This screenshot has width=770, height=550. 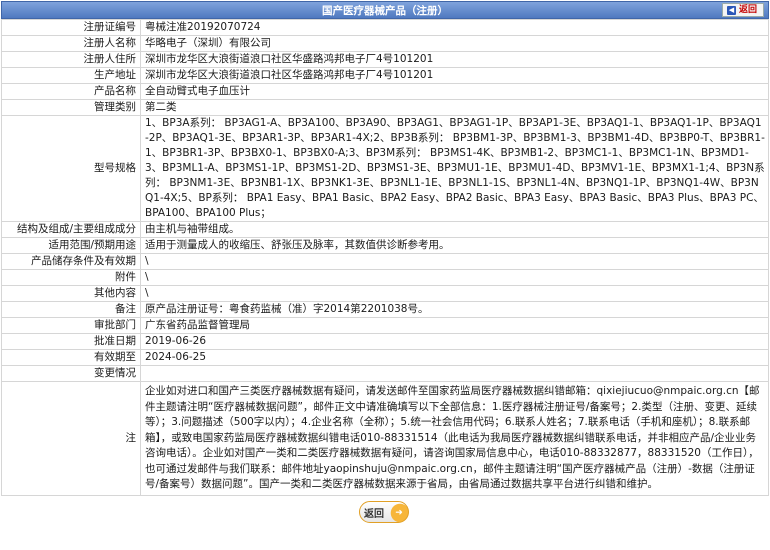 What do you see at coordinates (454, 229) in the screenshot?
I see `field-value: 由主机与袖带组成。` at bounding box center [454, 229].